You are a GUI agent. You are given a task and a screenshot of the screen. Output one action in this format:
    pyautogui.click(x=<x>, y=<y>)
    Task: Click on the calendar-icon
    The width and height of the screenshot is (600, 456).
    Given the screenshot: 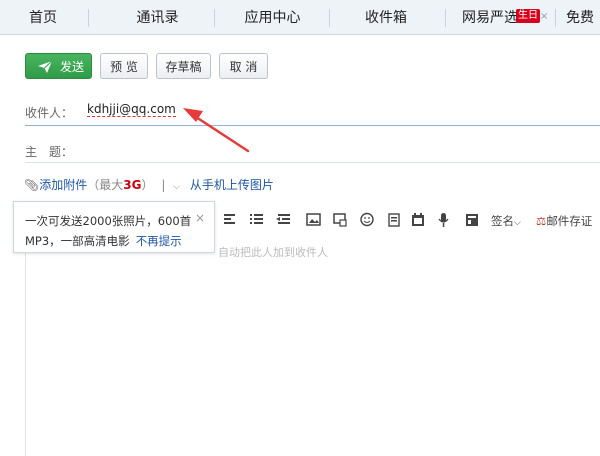 What is the action you would take?
    pyautogui.click(x=418, y=219)
    